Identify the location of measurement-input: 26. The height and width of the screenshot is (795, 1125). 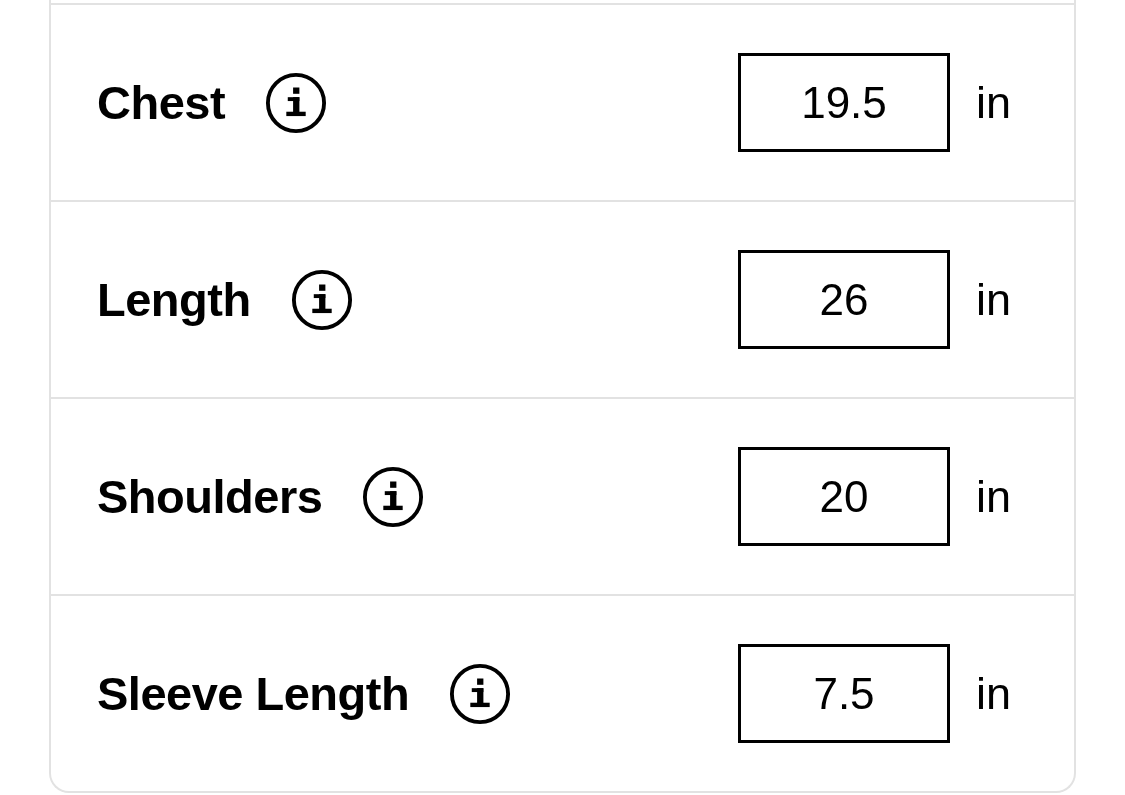
(844, 299).